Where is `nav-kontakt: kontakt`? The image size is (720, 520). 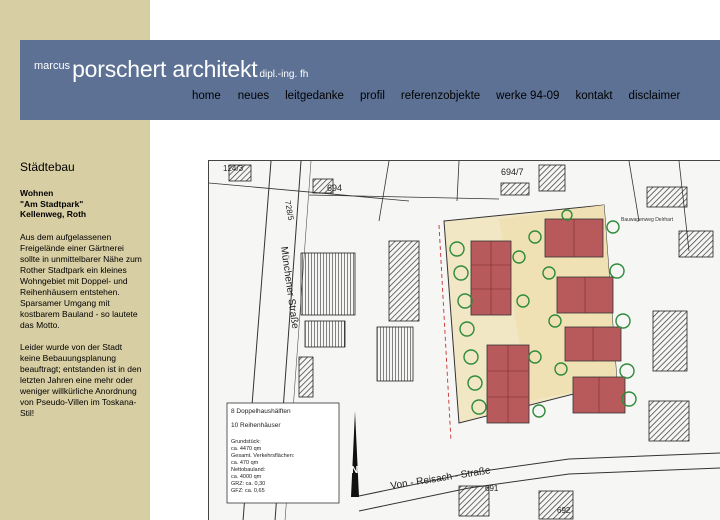
nav-kontakt: kontakt is located at coordinates (593, 96).